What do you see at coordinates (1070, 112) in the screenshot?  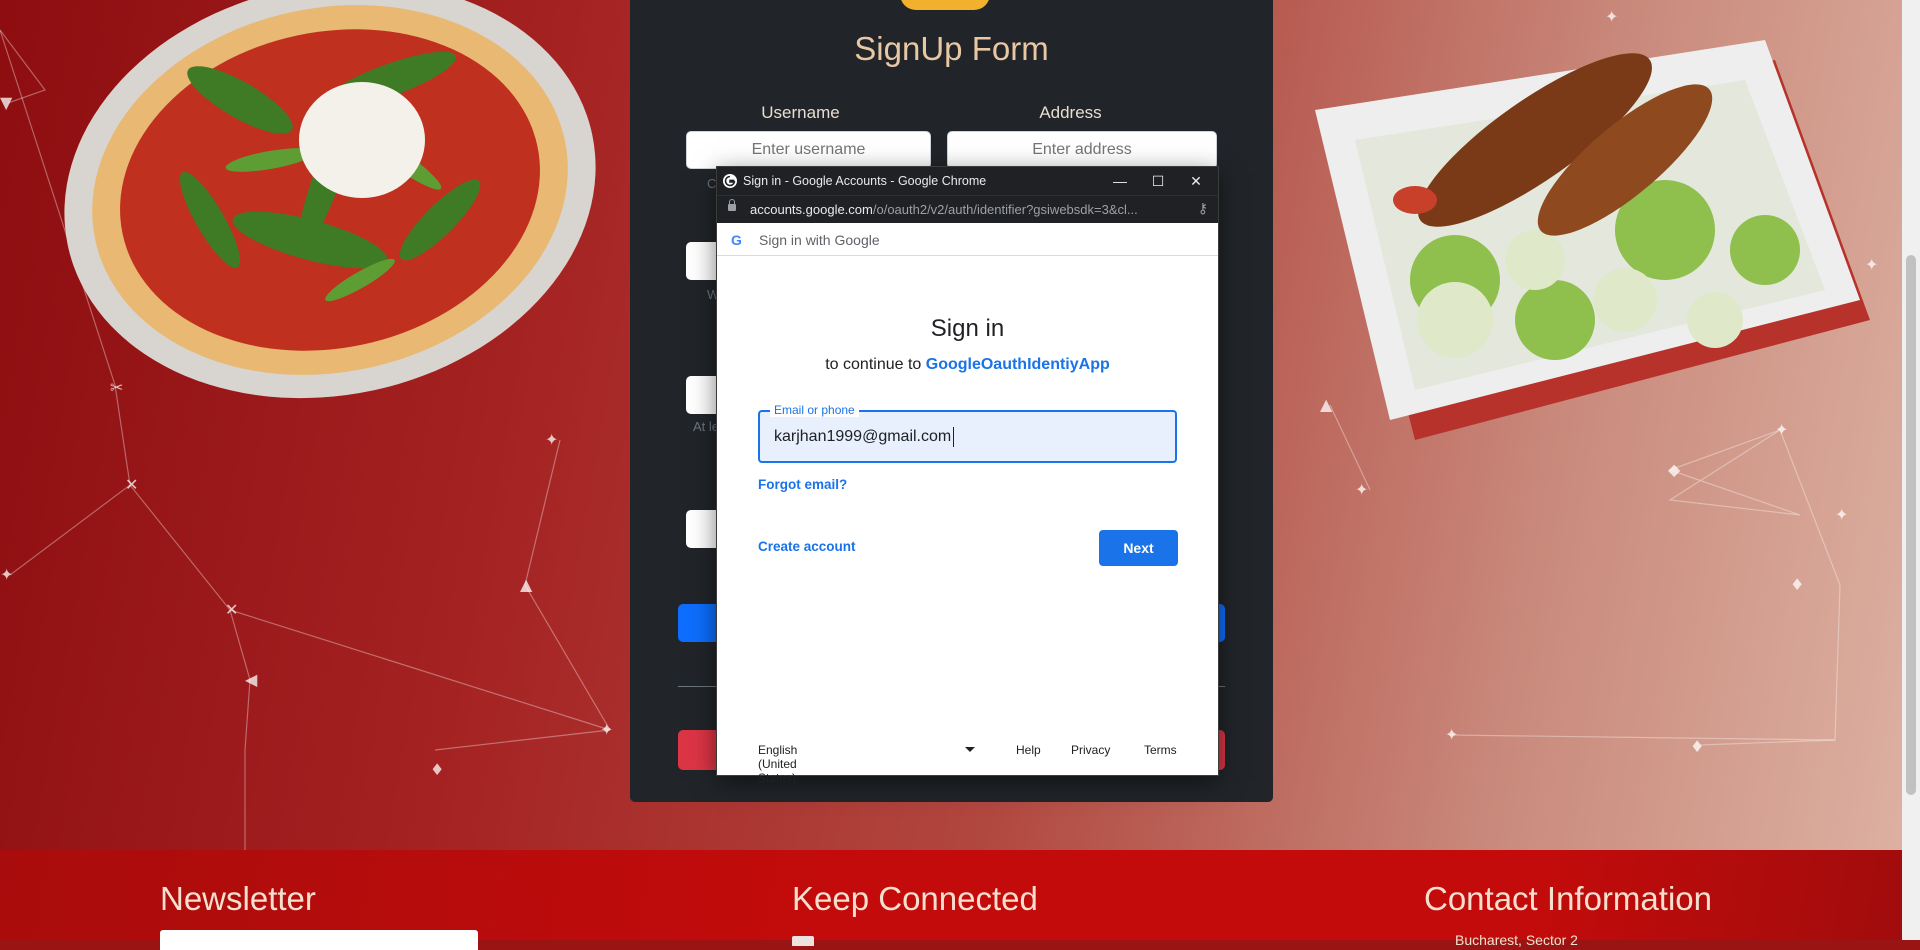 I see `address-label: Address` at bounding box center [1070, 112].